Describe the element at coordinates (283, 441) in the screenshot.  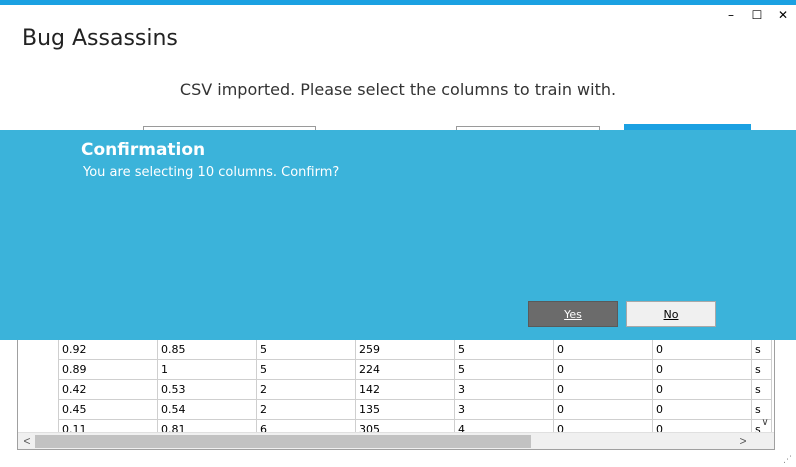
I see `scrollbar-thumb` at that location.